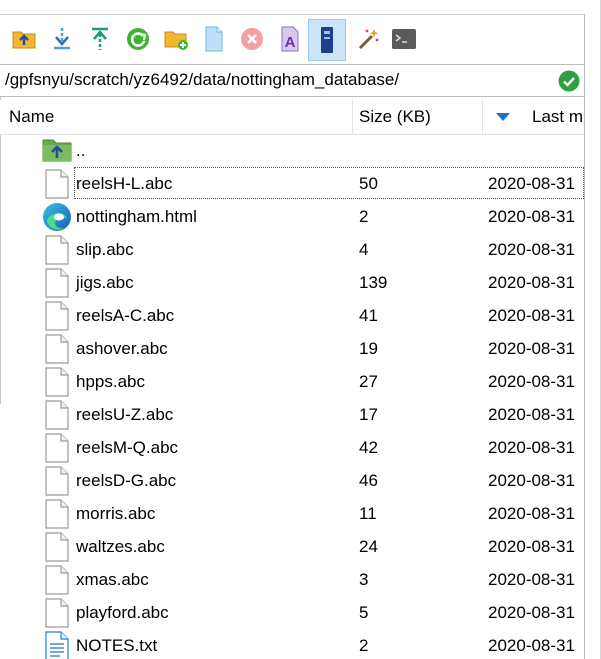 The height and width of the screenshot is (659, 601). I want to click on parent-directory-button, so click(24, 39).